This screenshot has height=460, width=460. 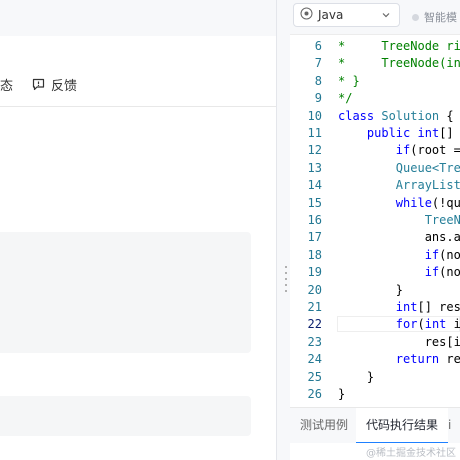 I want to click on line-number: 19, so click(x=314, y=272).